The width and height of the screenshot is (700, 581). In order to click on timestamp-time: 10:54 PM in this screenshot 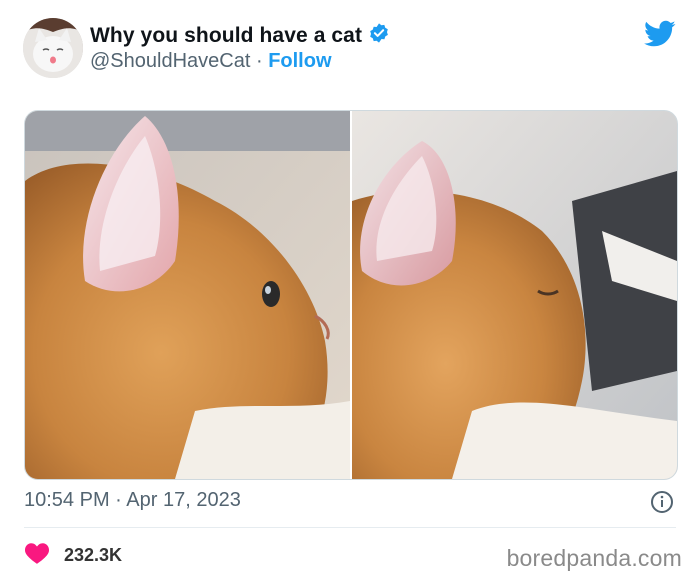, I will do `click(67, 500)`.